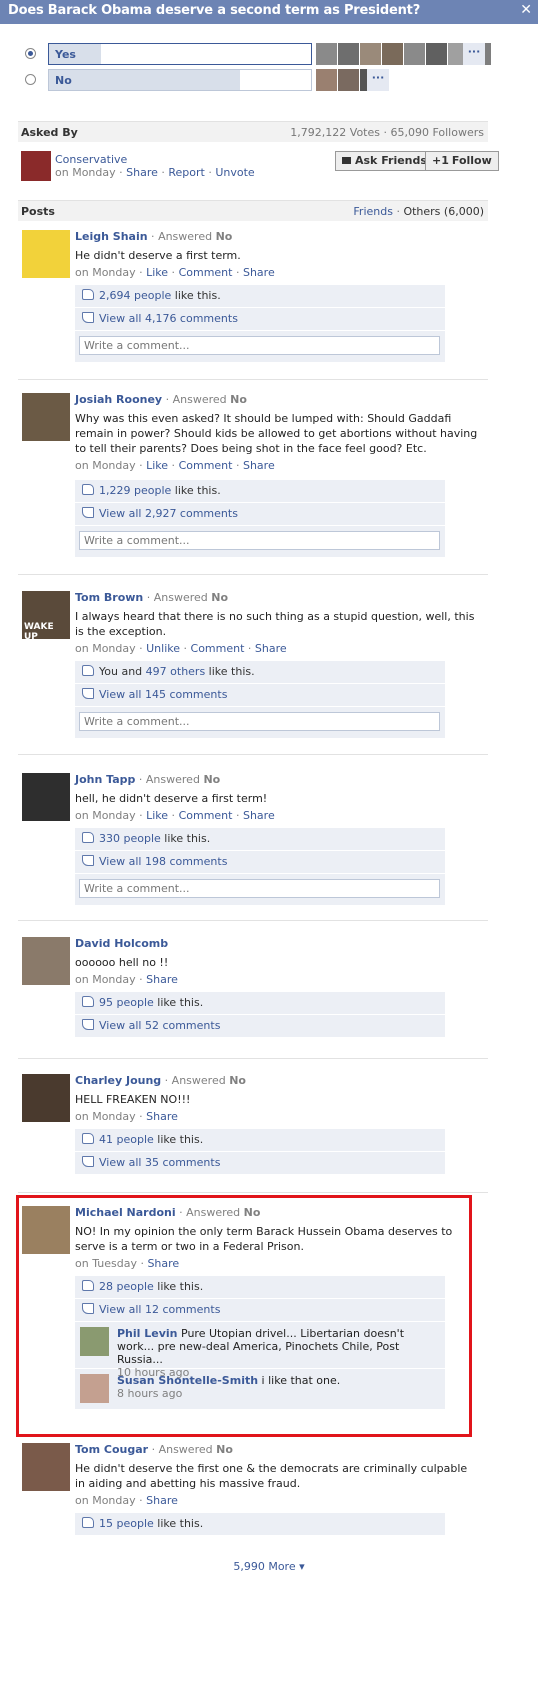 Image resolution: width=538 pixels, height=1691 pixels. Describe the element at coordinates (122, 962) in the screenshot. I see `post-text: oooooo hell no !!` at that location.